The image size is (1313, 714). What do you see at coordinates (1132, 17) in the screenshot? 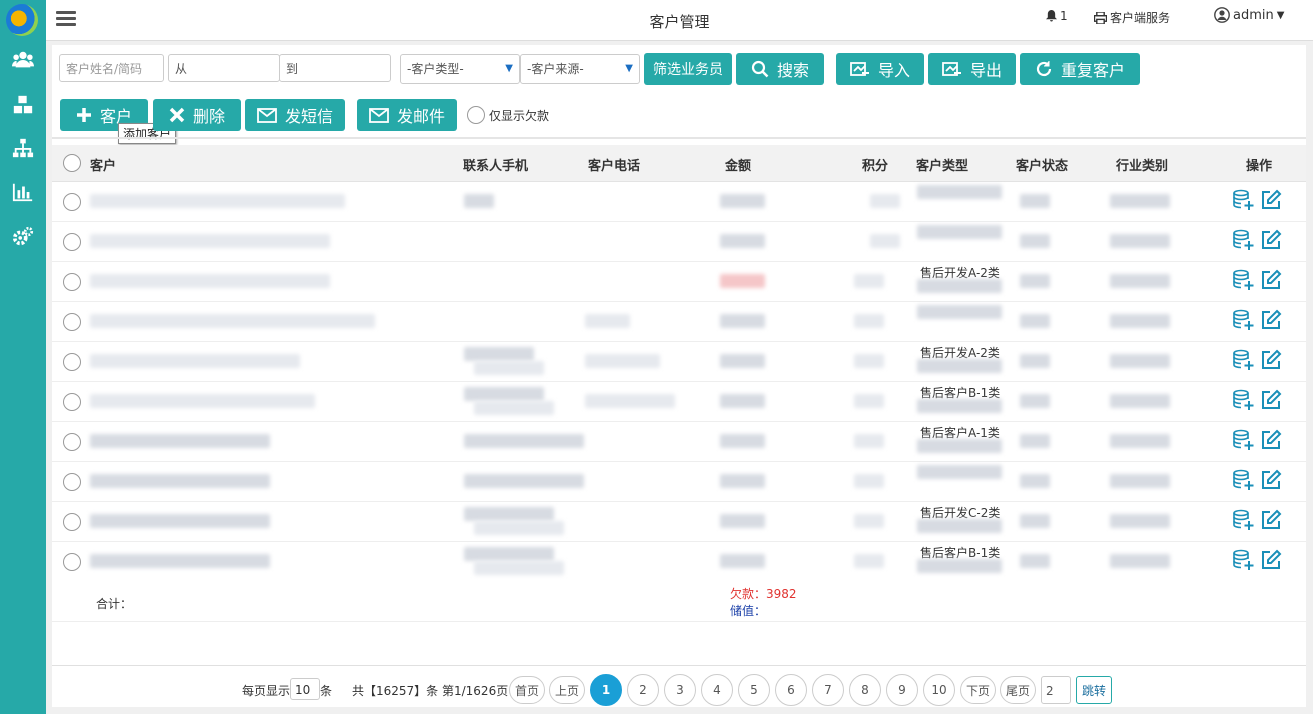
I see `client-service-link: 客户端服务` at bounding box center [1132, 17].